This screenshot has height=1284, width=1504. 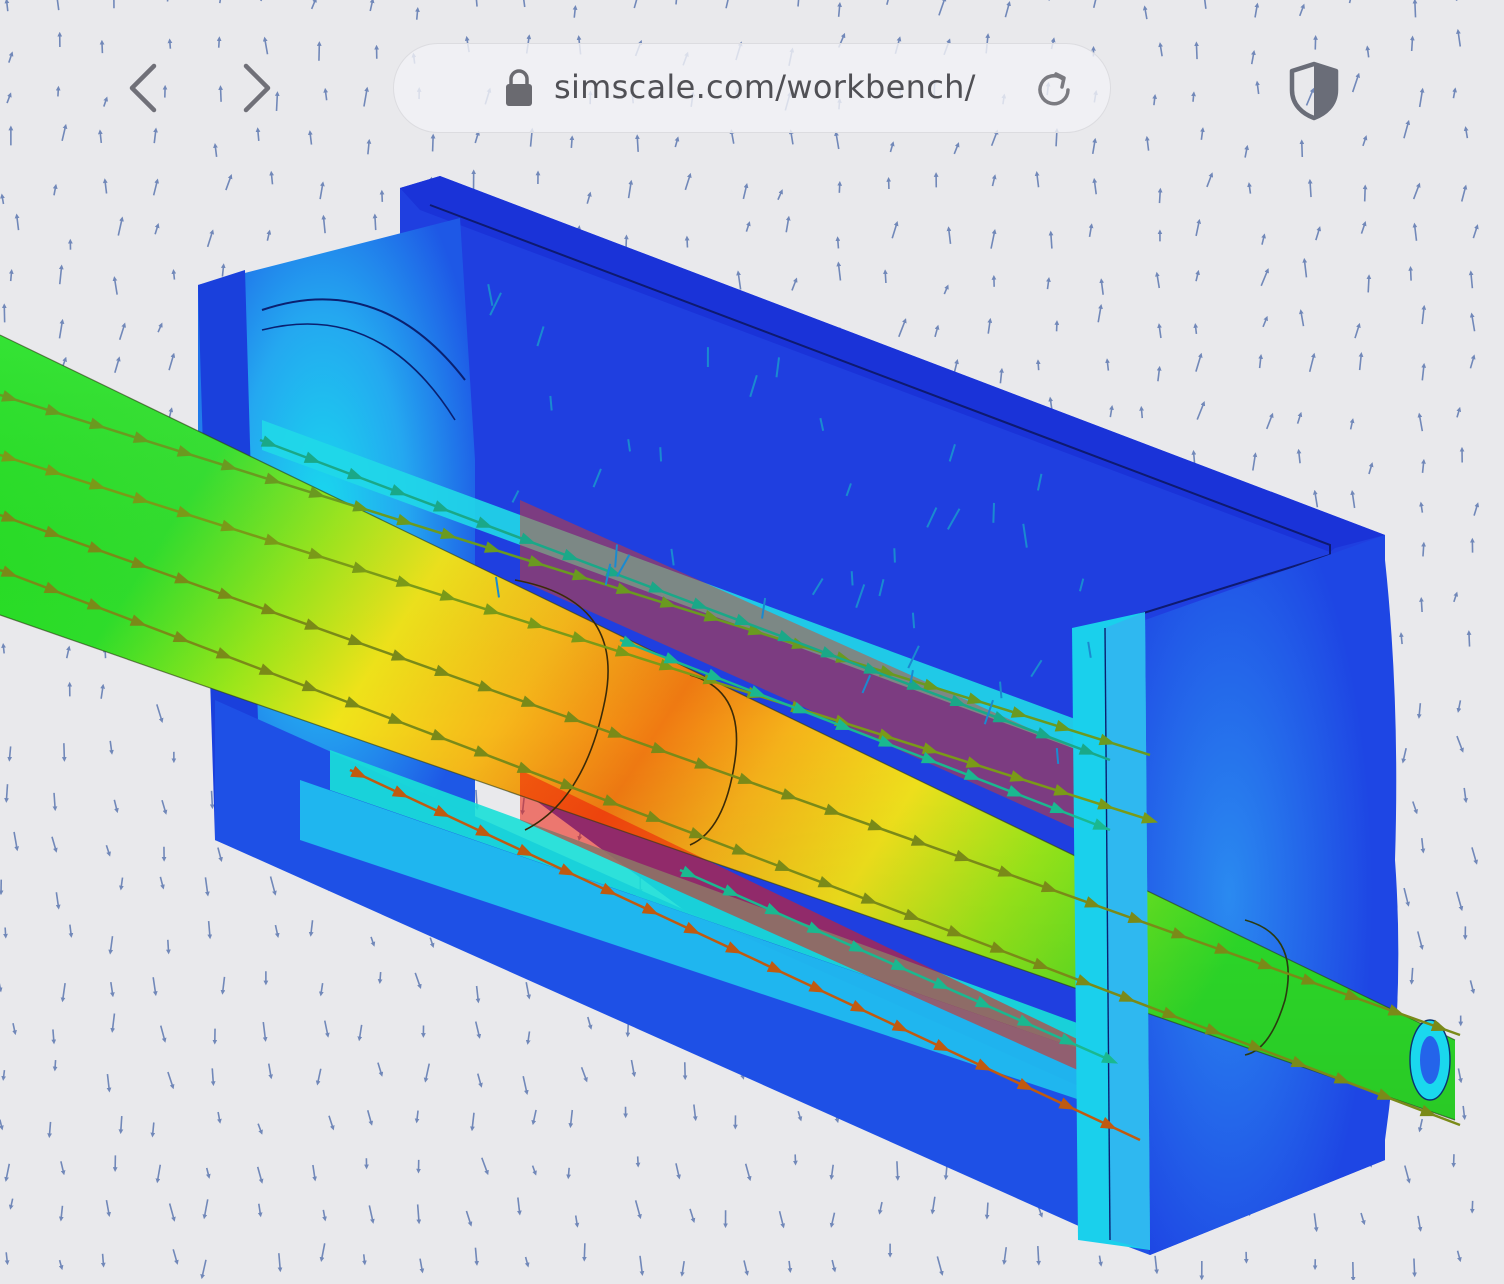 I want to click on browser-toolbar: simscale.com/workbench/, so click(x=752, y=85).